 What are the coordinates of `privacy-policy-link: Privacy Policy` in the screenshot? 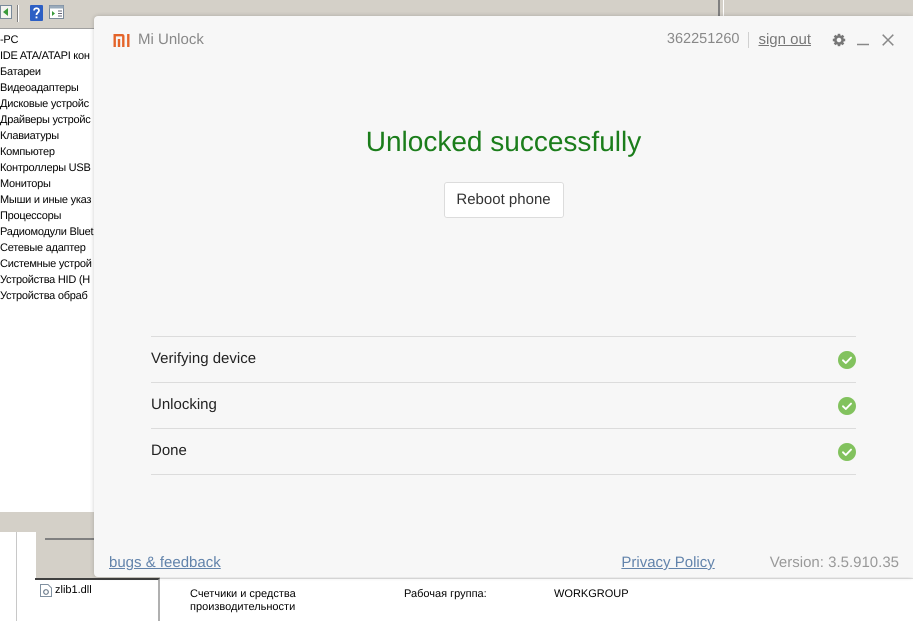 It's located at (668, 563).